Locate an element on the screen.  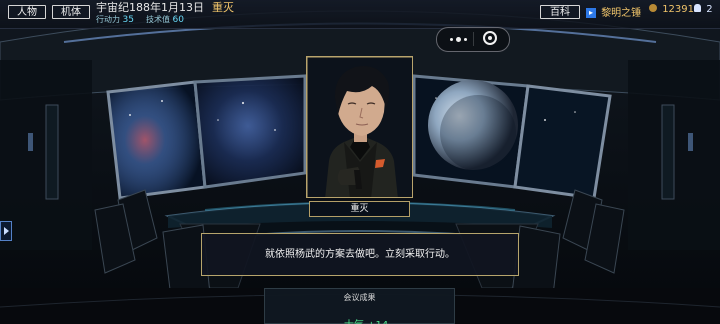
results-title: 会议成果 is located at coordinates (359, 297).